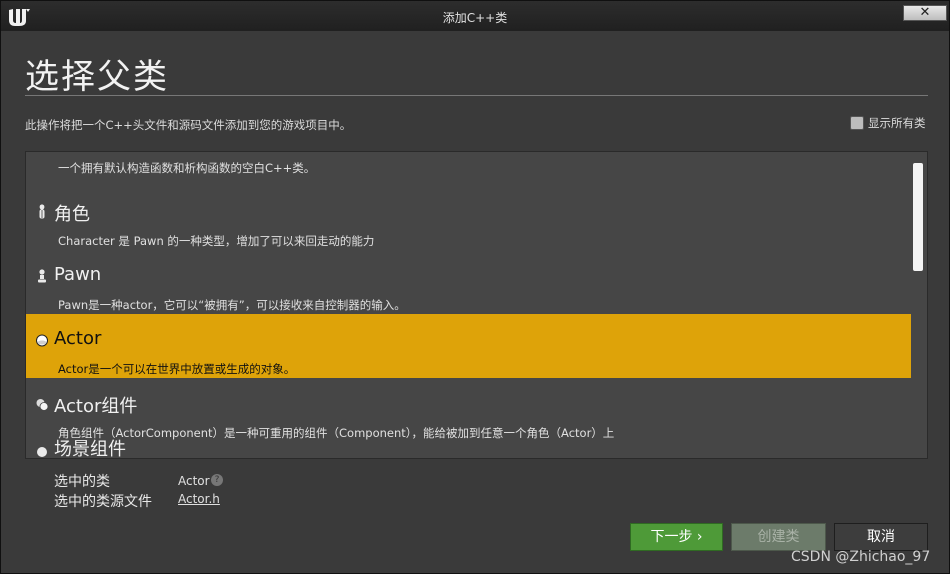 The image size is (950, 574). I want to click on page-title: 选择父类, so click(97, 77).